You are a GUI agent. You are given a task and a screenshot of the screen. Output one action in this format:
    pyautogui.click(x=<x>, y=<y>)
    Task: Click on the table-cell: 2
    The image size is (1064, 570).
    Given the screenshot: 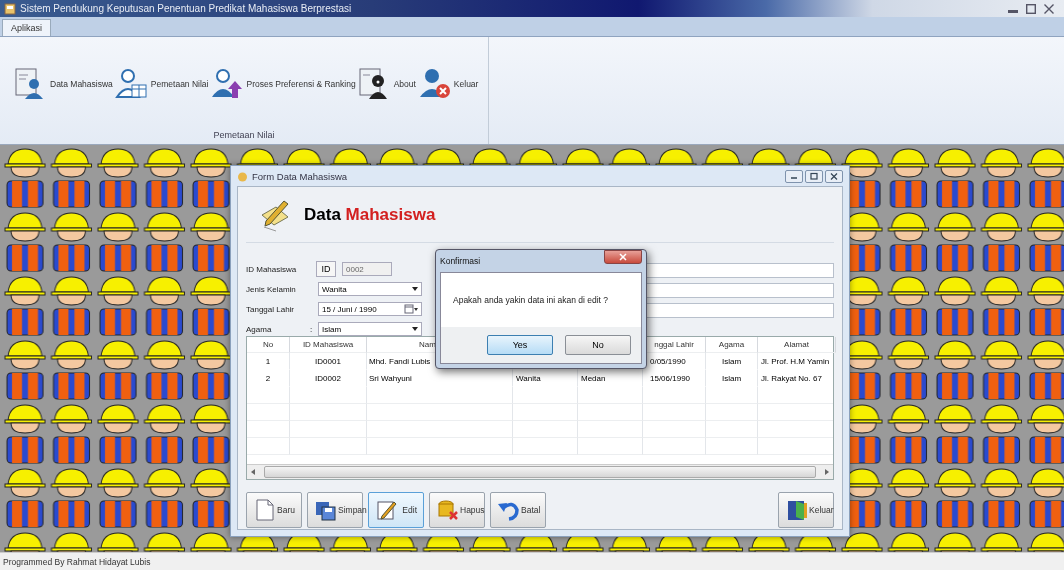 What is the action you would take?
    pyautogui.click(x=268, y=378)
    